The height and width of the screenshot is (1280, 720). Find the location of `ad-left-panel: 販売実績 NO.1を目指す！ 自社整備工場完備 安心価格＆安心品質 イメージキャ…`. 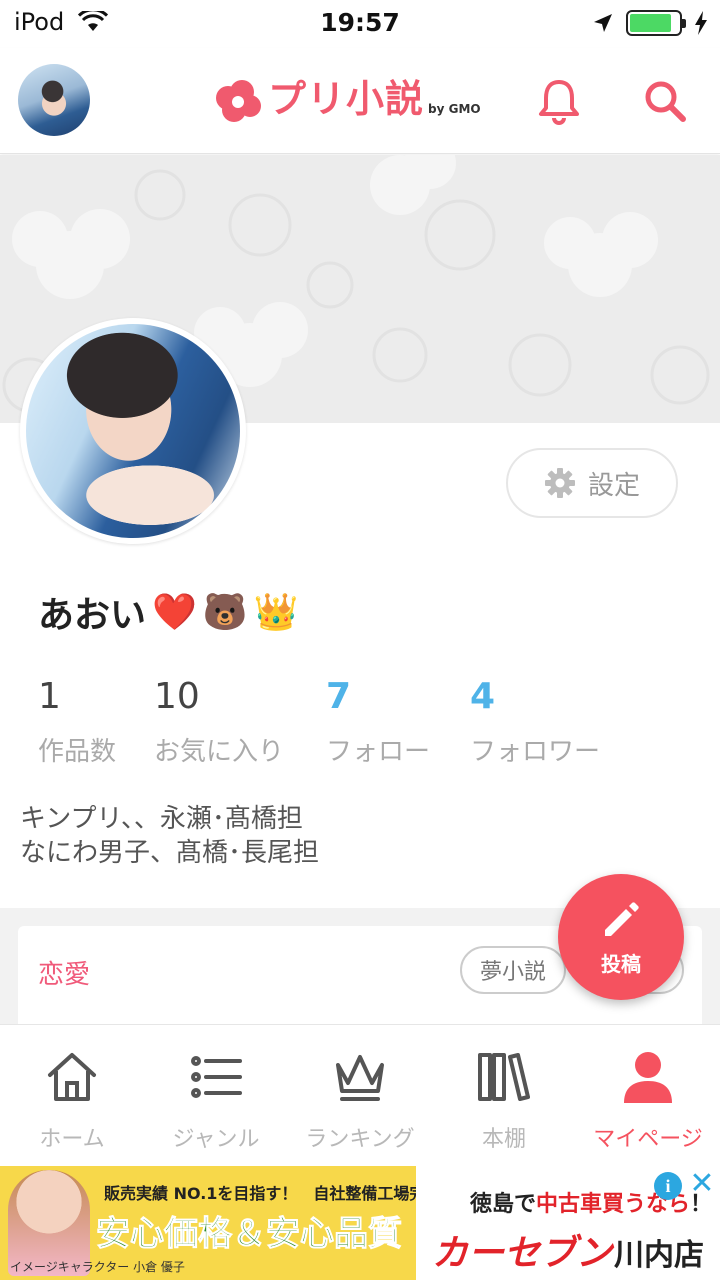

ad-left-panel: 販売実績 NO.1を目指す！ 自社整備工場完備 安心価格＆安心品質 イメージキャ… is located at coordinates (208, 1223).